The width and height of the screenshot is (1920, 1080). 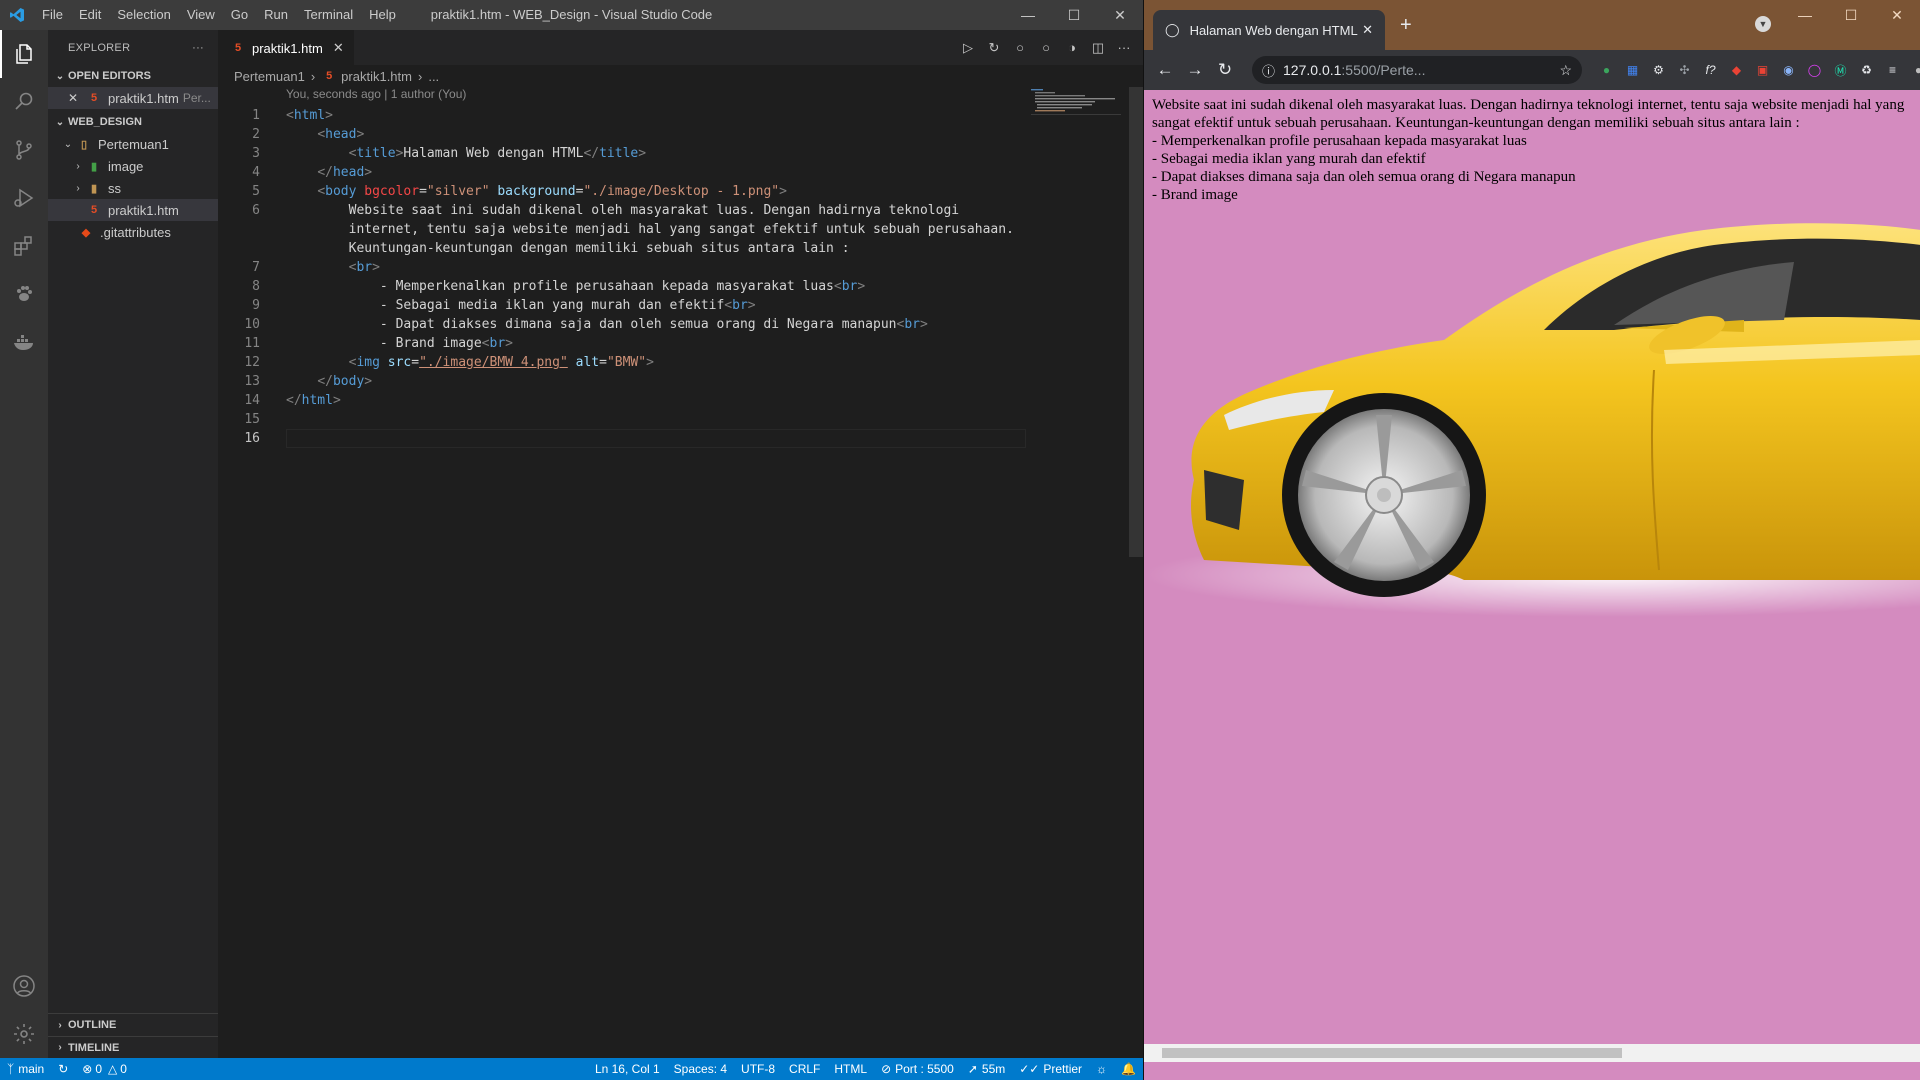 What do you see at coordinates (1866, 70) in the screenshot?
I see `extensions-puzzle-icon: ♻` at bounding box center [1866, 70].